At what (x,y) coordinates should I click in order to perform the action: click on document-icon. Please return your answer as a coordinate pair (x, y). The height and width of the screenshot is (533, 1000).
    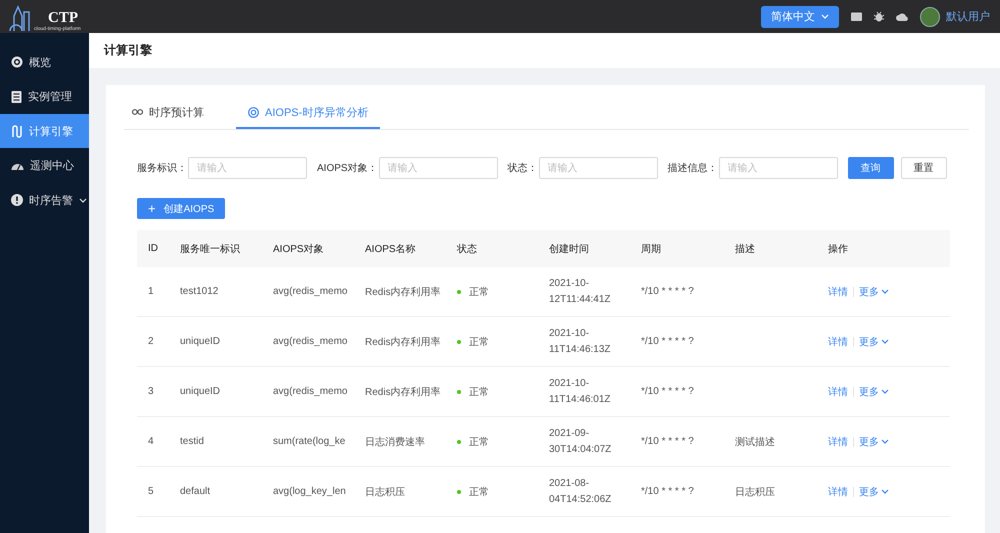
    Looking at the image, I should click on (16, 96).